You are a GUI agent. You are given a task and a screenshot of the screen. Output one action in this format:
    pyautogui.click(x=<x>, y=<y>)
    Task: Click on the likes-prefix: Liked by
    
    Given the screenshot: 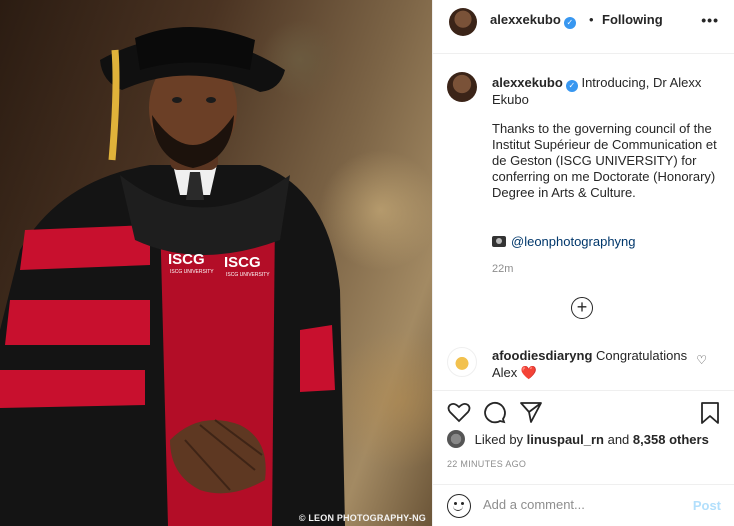 What is the action you would take?
    pyautogui.click(x=499, y=439)
    